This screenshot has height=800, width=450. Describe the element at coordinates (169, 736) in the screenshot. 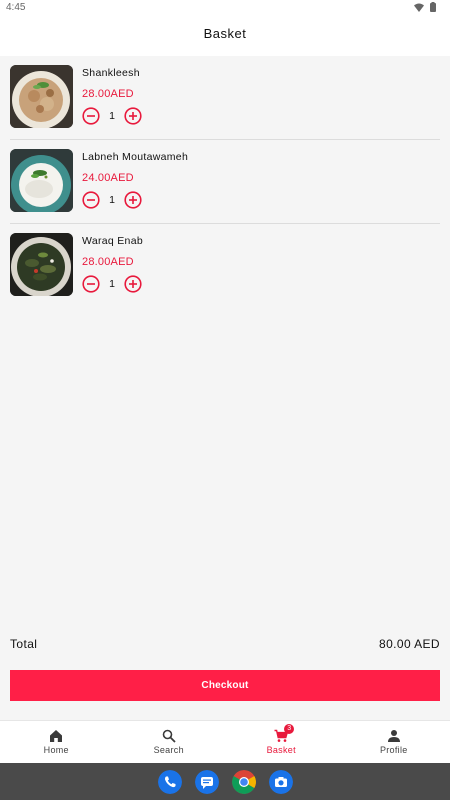

I see `search-icon` at that location.